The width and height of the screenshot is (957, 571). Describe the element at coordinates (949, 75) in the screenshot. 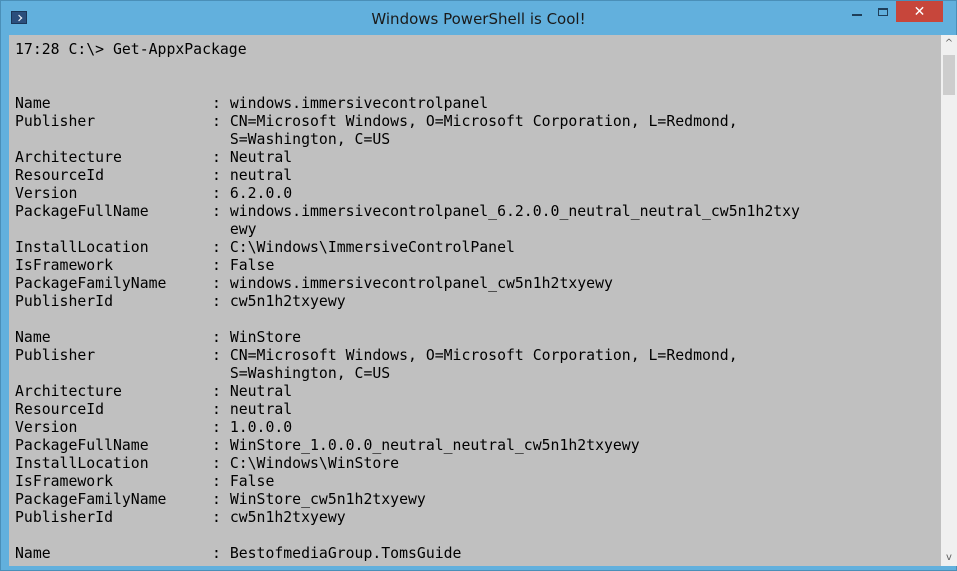

I see `scroll-thumb` at that location.